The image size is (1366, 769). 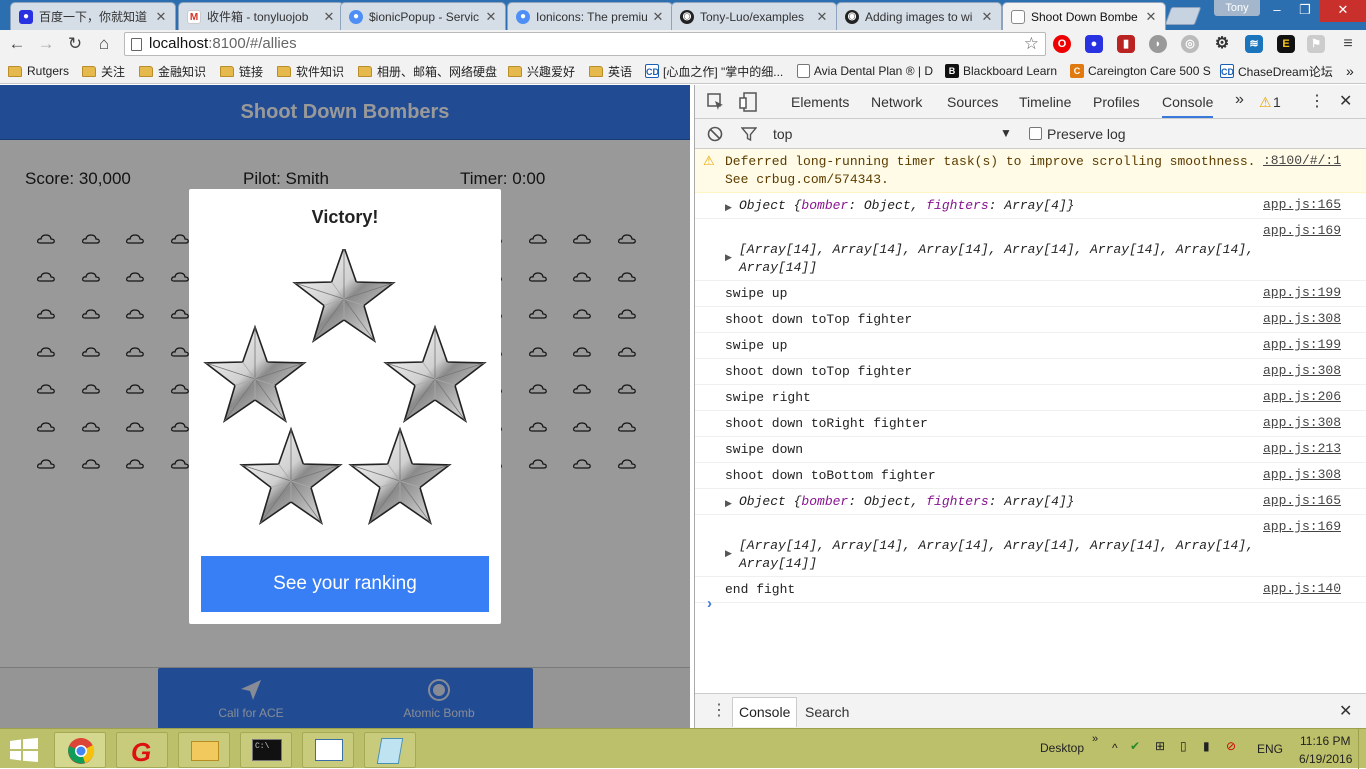 What do you see at coordinates (204, 750) in the screenshot?
I see `taskbar-explorer` at bounding box center [204, 750].